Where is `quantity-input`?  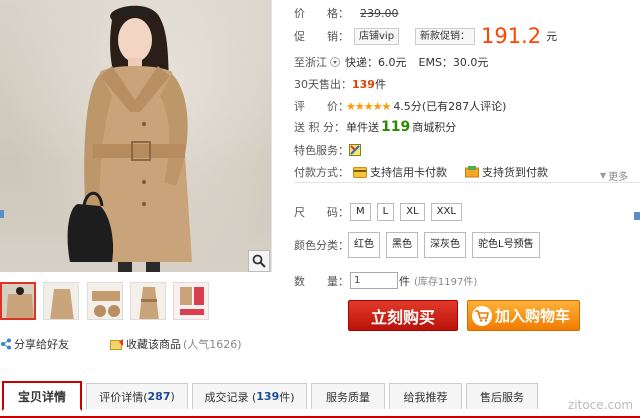 quantity-input is located at coordinates (374, 280).